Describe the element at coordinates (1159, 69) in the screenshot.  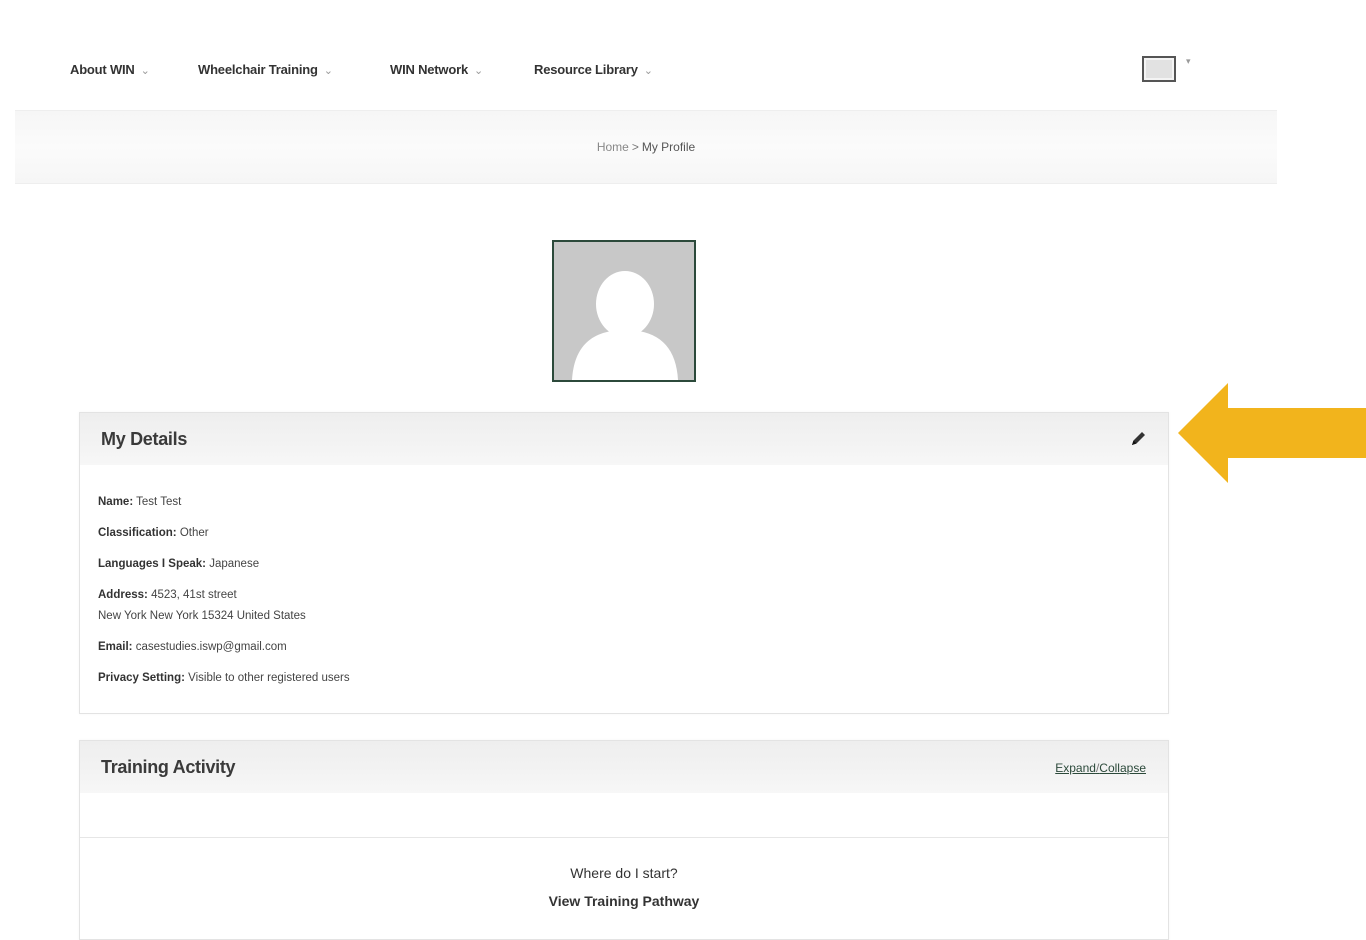
I see `user-menu-icon` at that location.